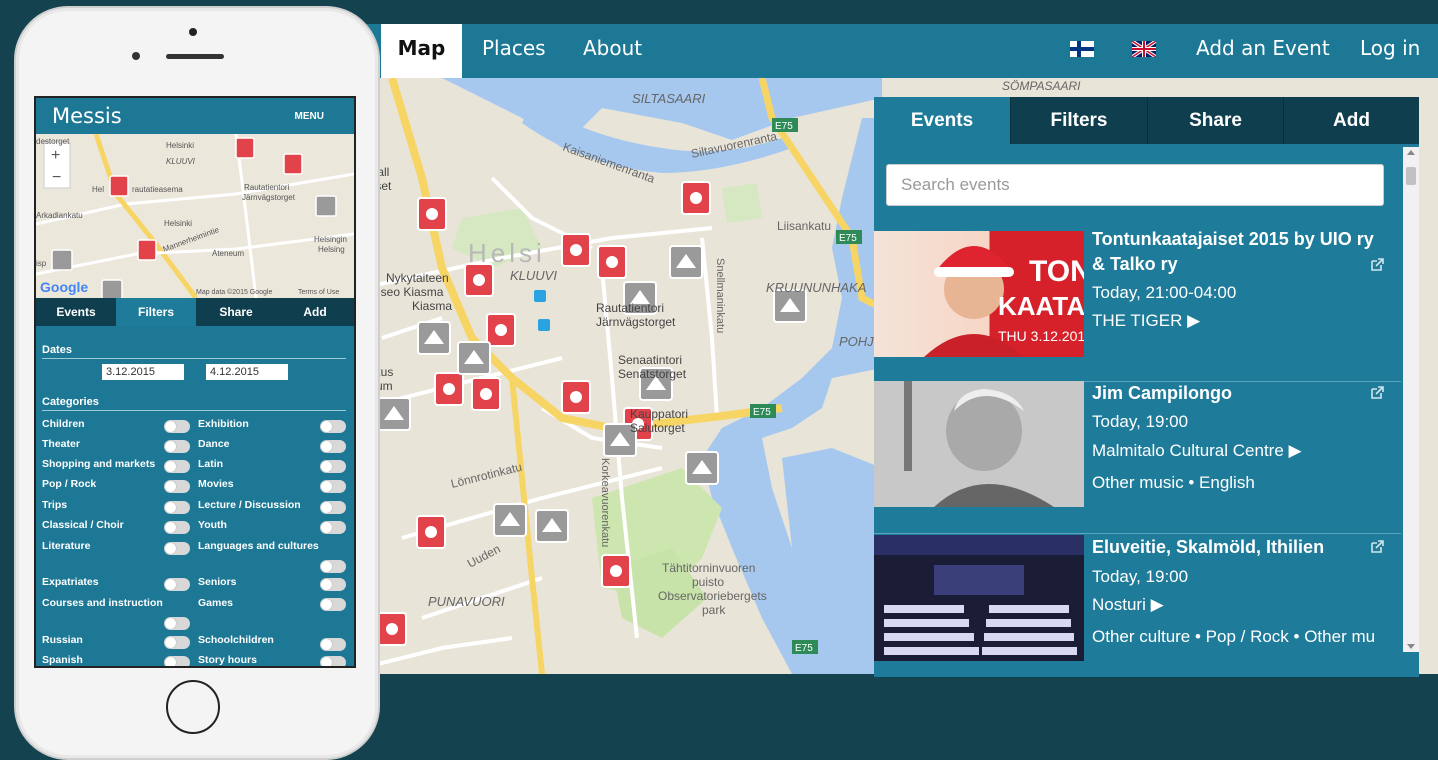  What do you see at coordinates (247, 372) in the screenshot?
I see `date-to-input: 4.12.2015` at bounding box center [247, 372].